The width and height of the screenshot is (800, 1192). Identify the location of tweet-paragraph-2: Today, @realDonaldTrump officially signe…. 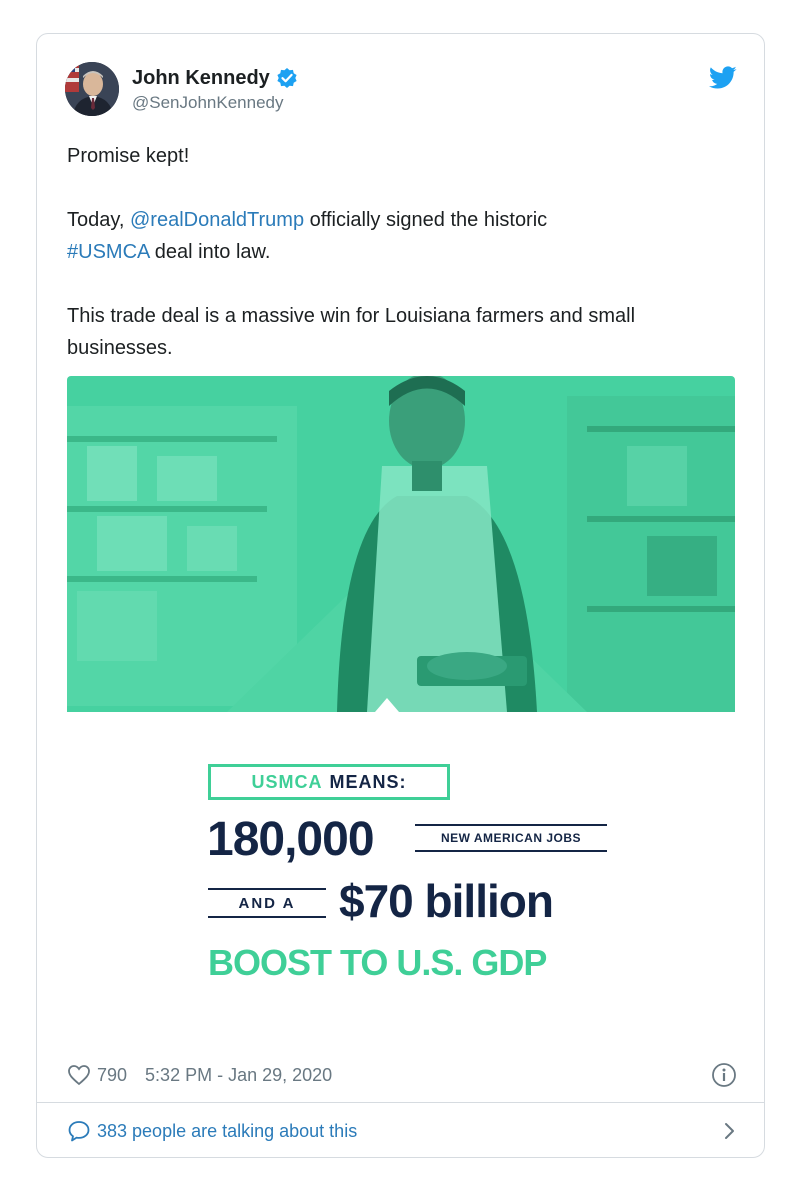
(404, 236).